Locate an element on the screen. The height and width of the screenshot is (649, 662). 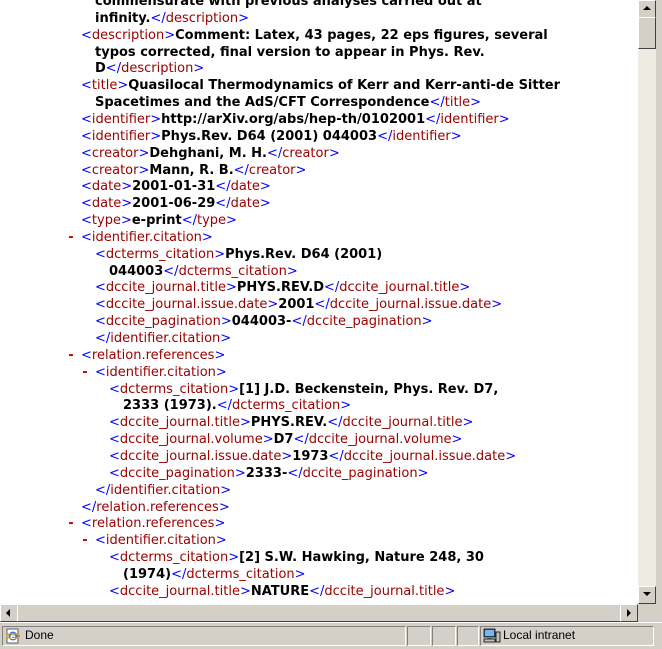
xml-line: D</description> is located at coordinates (149, 68).